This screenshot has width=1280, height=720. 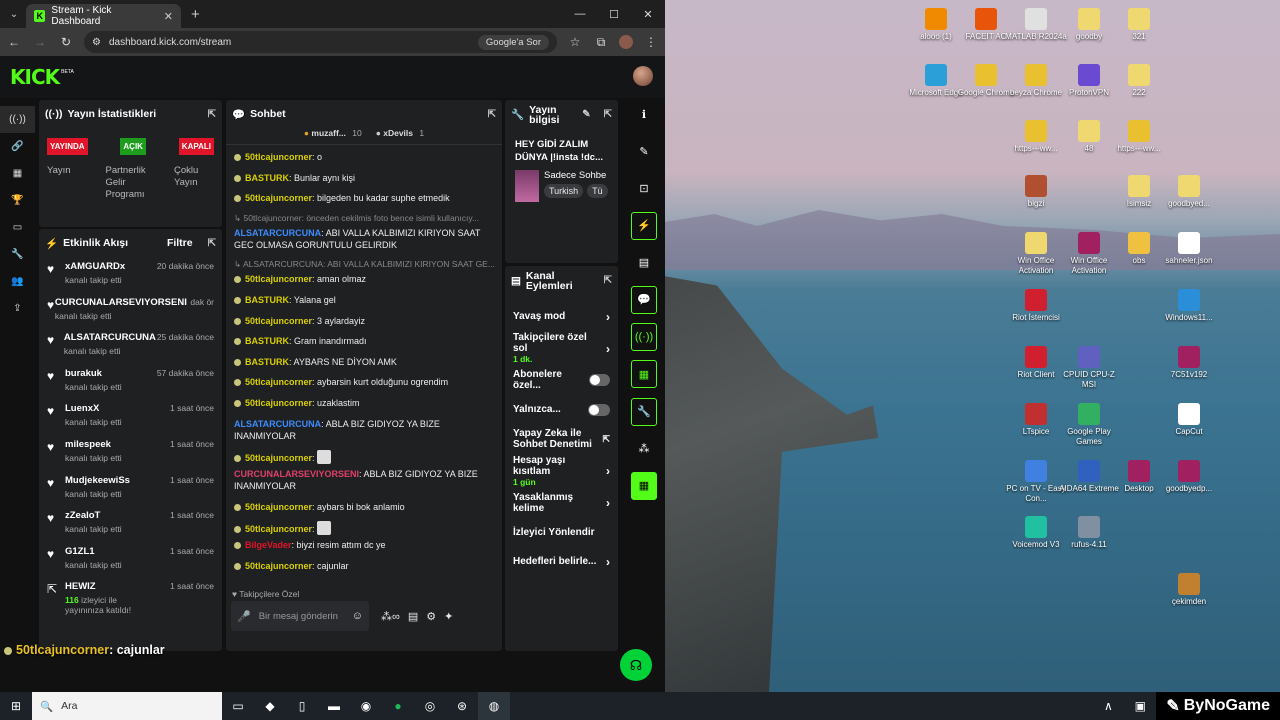 I want to click on tools-rail-icon: 🔧, so click(x=644, y=411).